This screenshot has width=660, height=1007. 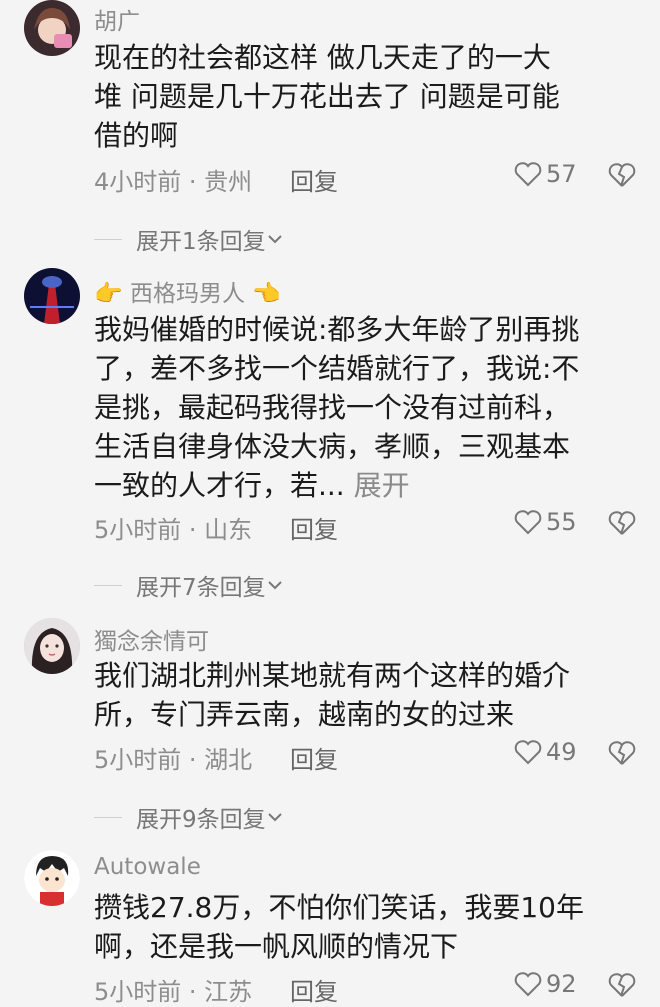 What do you see at coordinates (266, 294) in the screenshot?
I see `pointing-left-emoji: 👈` at bounding box center [266, 294].